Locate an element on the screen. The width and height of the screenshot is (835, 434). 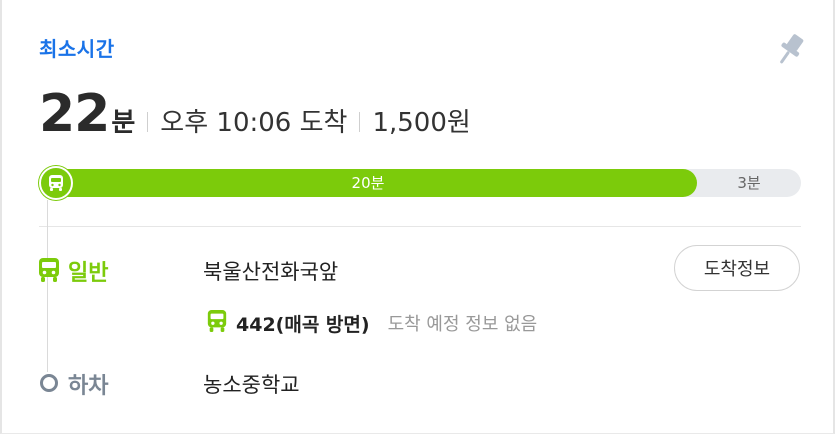
arrival-time: 오후 10:06 도착 is located at coordinates (254, 123).